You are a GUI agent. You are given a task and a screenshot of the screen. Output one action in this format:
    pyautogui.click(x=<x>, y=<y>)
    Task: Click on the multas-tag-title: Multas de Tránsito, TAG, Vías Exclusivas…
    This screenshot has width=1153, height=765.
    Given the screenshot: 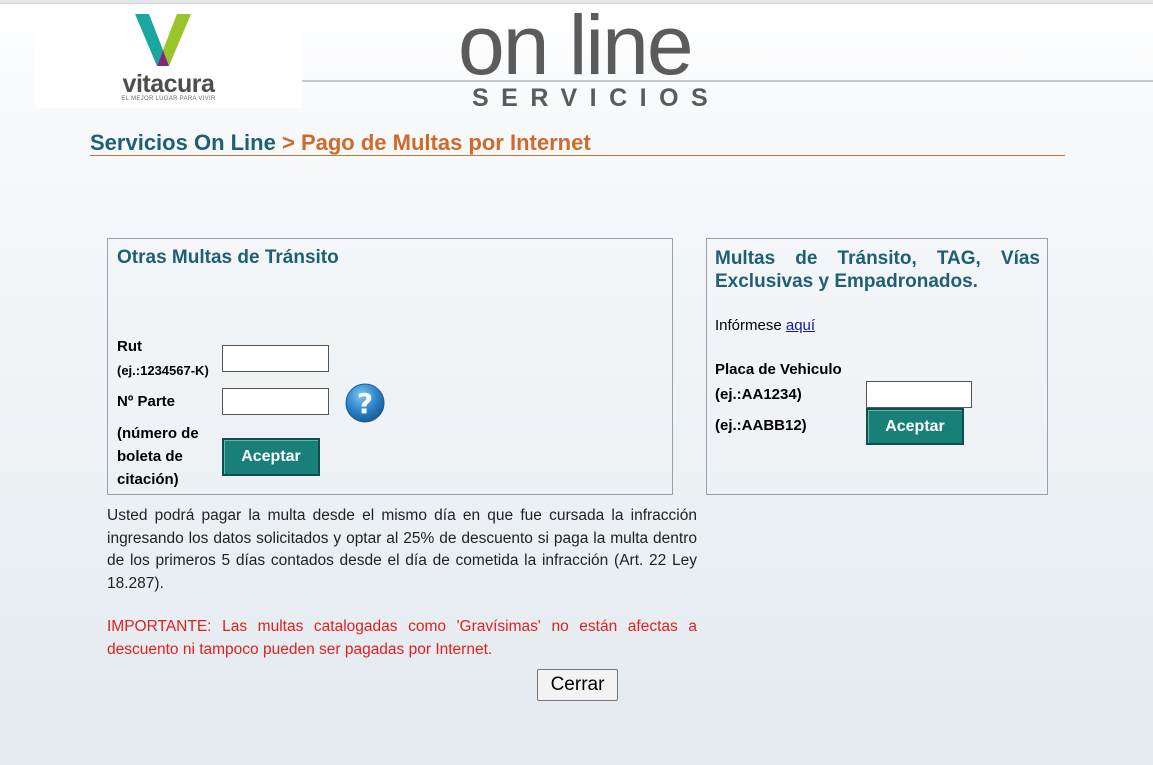 What is the action you would take?
    pyautogui.click(x=877, y=270)
    